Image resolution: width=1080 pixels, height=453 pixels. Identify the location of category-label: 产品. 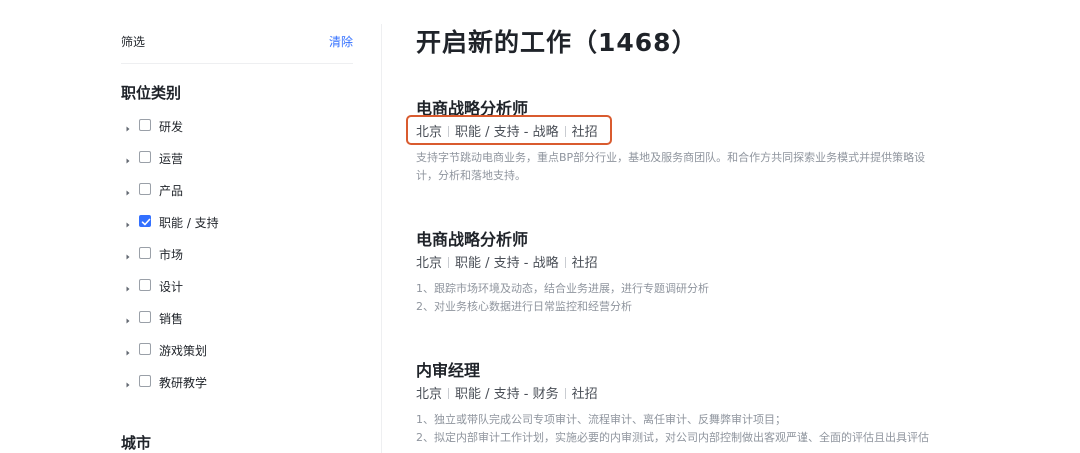
(171, 191).